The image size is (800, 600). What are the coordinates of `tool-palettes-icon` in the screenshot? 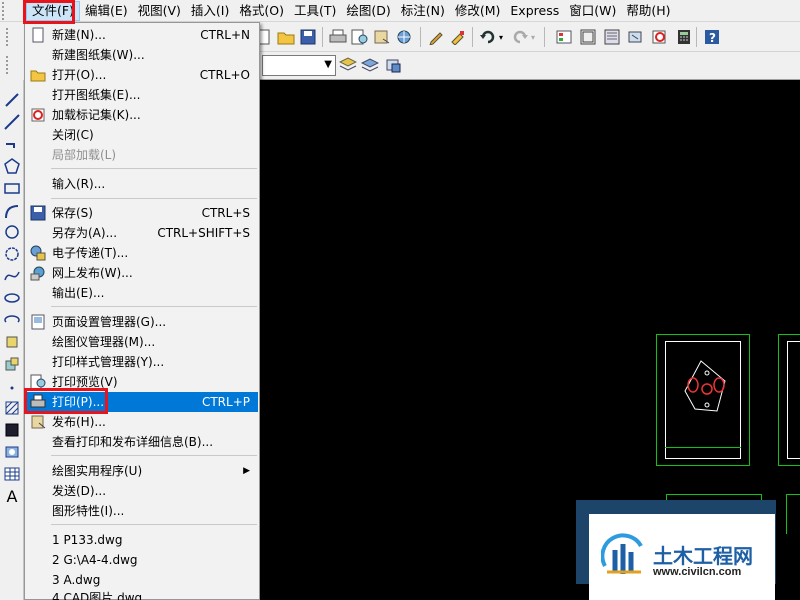 It's located at (612, 37).